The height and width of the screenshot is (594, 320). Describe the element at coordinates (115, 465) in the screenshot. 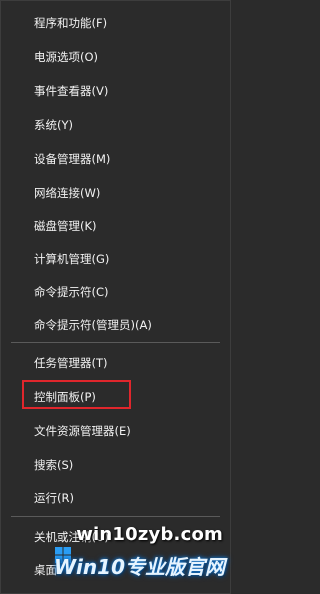

I see `menu-item-search: 搜索(S)` at that location.